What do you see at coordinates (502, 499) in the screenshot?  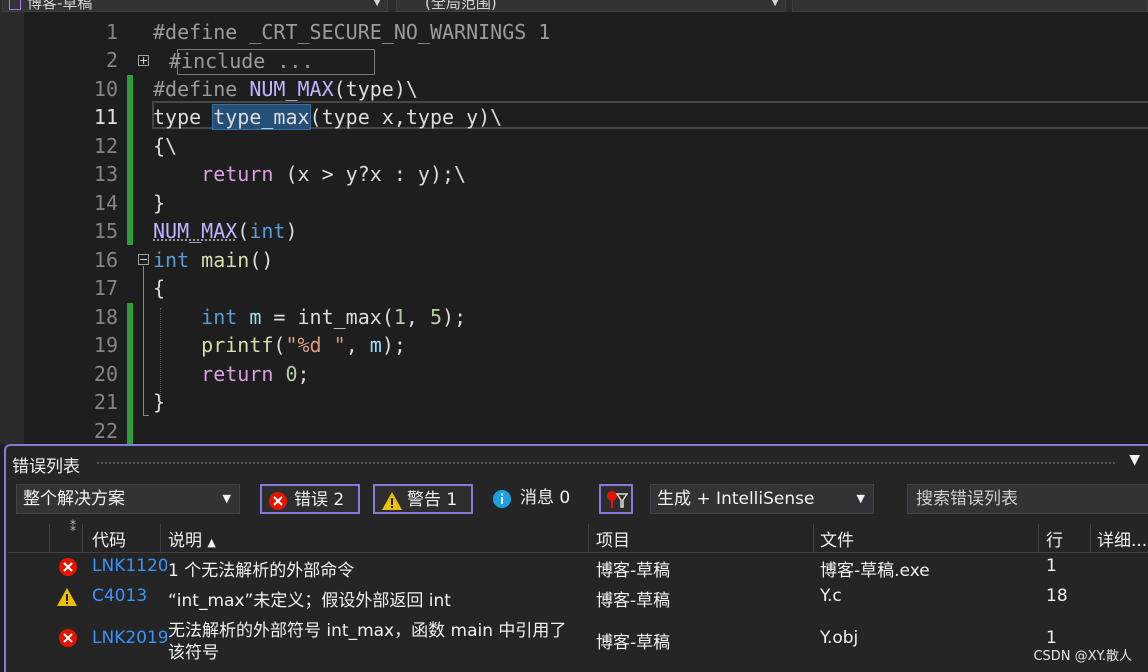 I see `info-icon` at bounding box center [502, 499].